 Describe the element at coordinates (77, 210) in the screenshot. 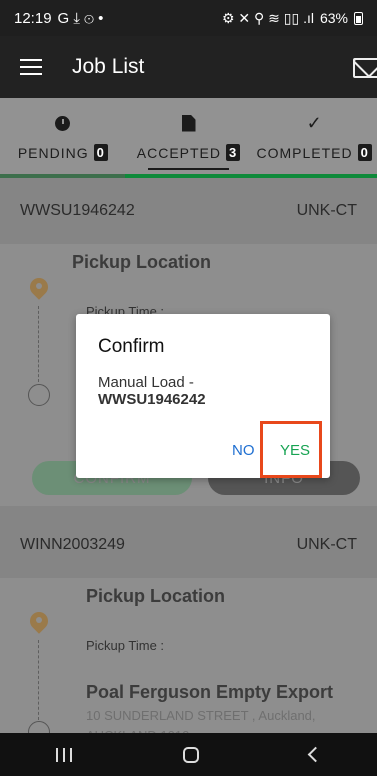

I see `job-container-number: WWSU1946242` at that location.